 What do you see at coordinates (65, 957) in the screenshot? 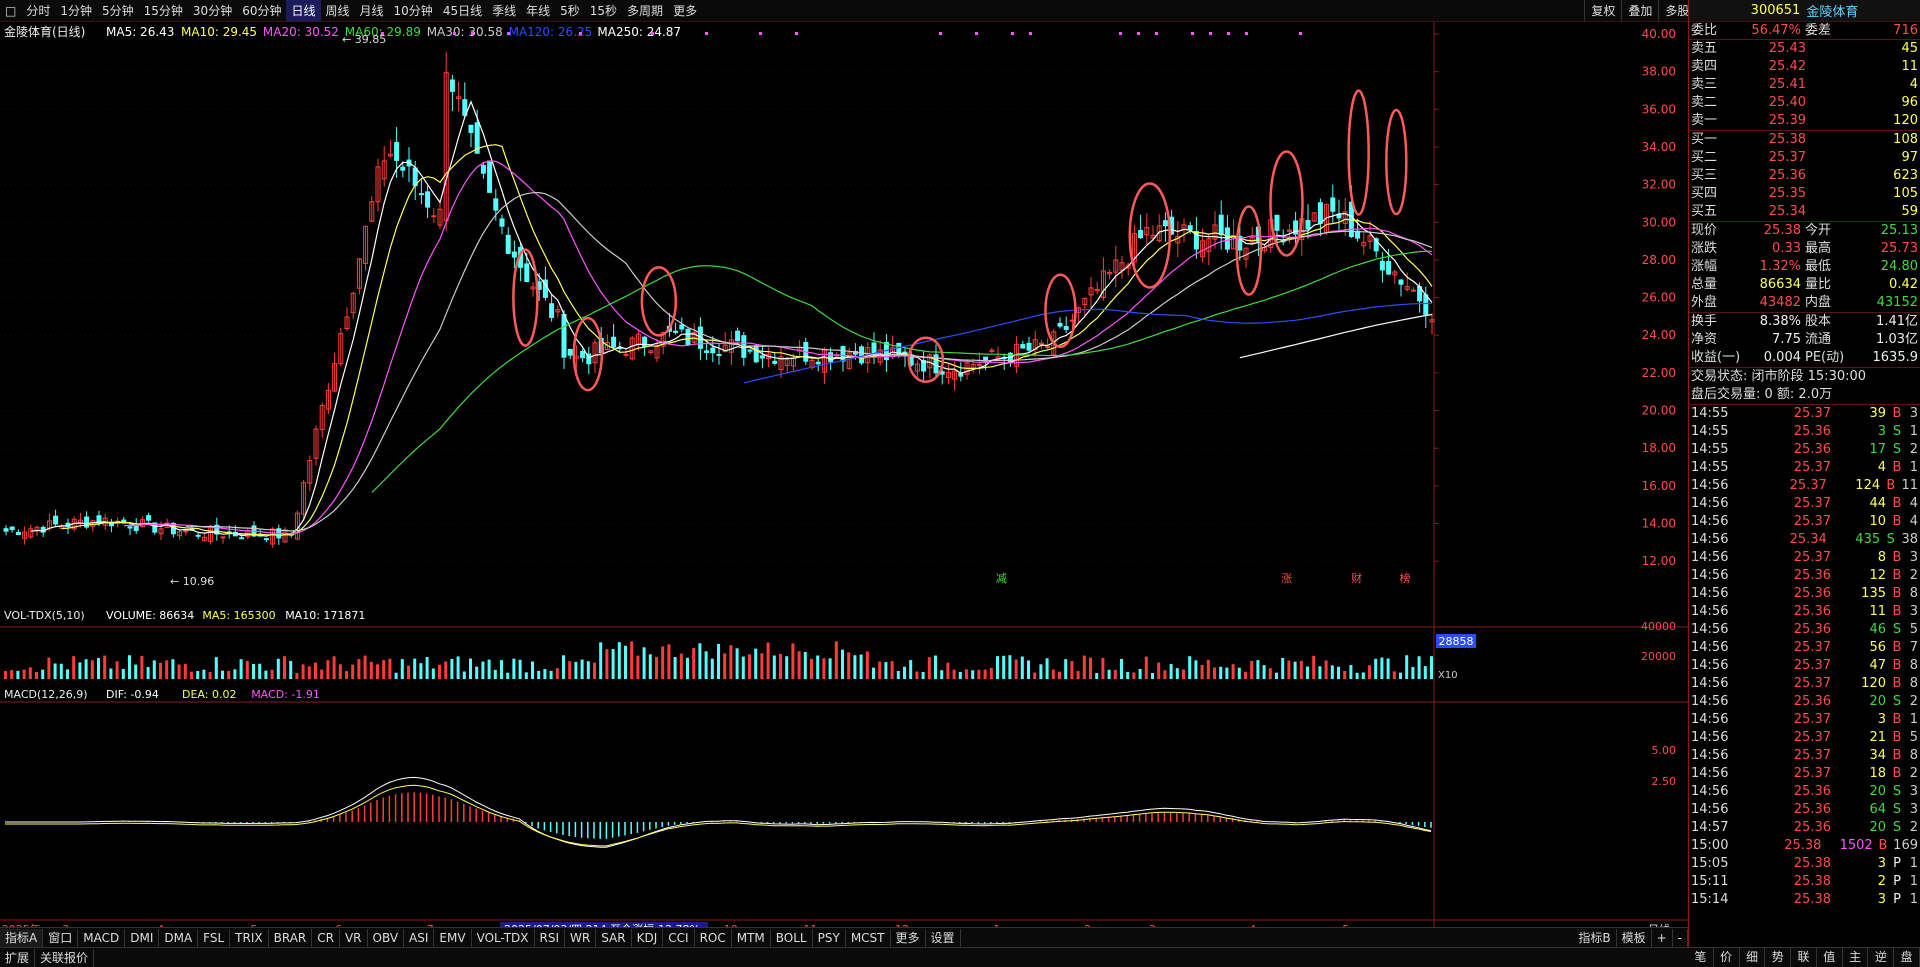
I see `extension-tab: 关联报价` at bounding box center [65, 957].